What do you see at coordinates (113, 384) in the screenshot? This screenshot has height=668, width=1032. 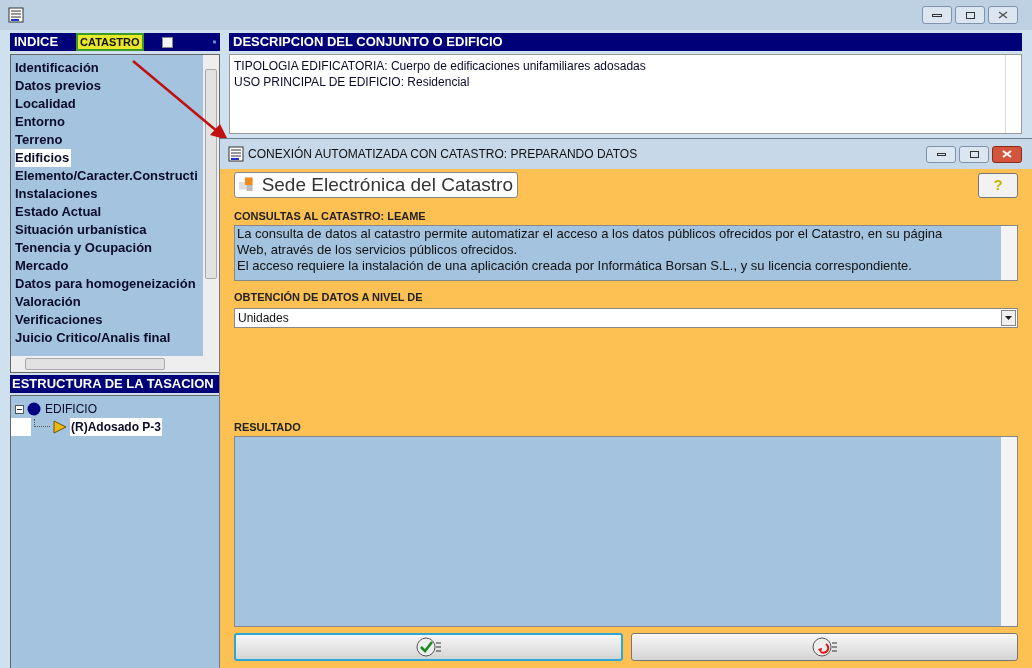 I see `structure-title: ESTRUCTURA DE LA TASACION` at bounding box center [113, 384].